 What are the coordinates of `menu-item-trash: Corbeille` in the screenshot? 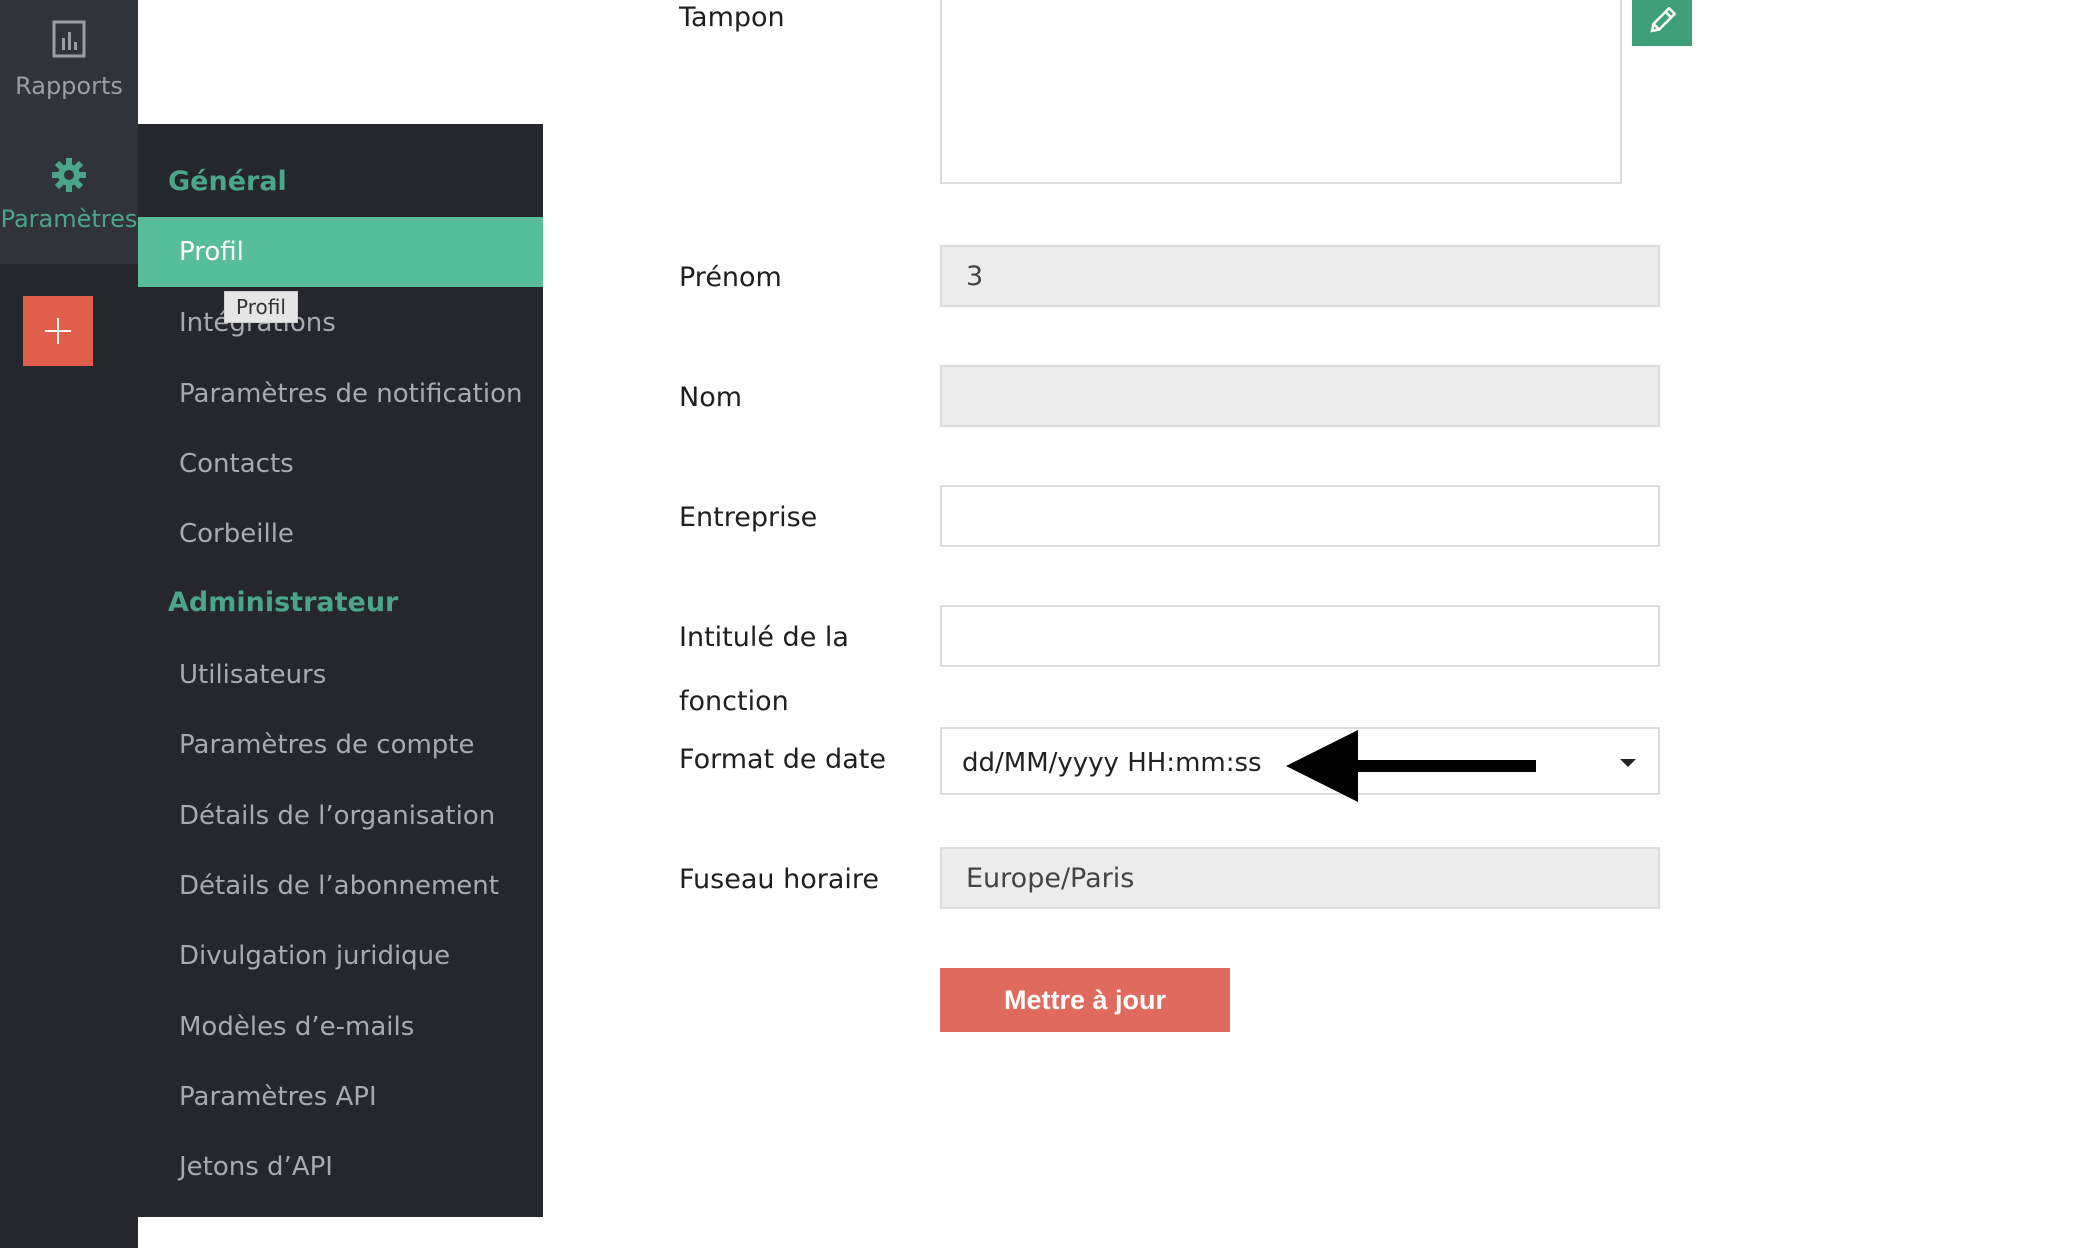 It's located at (340, 534).